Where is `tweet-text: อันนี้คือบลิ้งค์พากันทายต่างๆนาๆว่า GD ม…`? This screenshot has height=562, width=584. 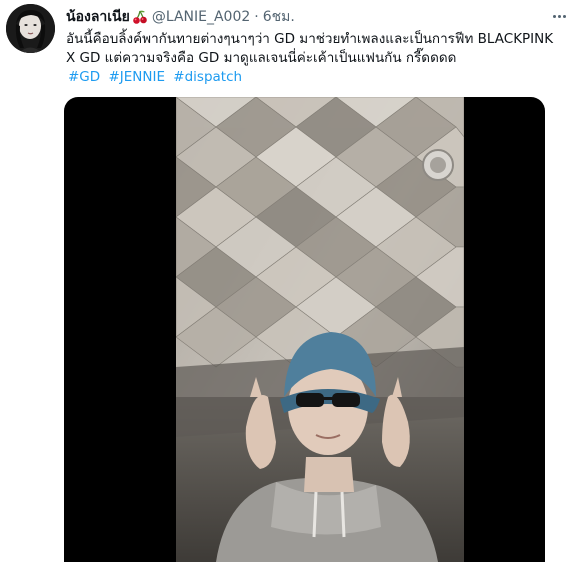 tweet-text: อันนี้คือบลิ้งค์พากันทายต่างๆนาๆว่า GD ม… is located at coordinates (311, 58).